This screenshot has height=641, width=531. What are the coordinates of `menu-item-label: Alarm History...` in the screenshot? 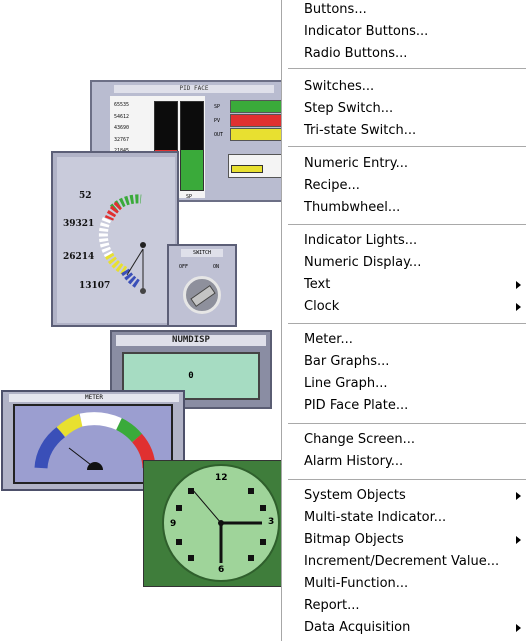 It's located at (354, 461).